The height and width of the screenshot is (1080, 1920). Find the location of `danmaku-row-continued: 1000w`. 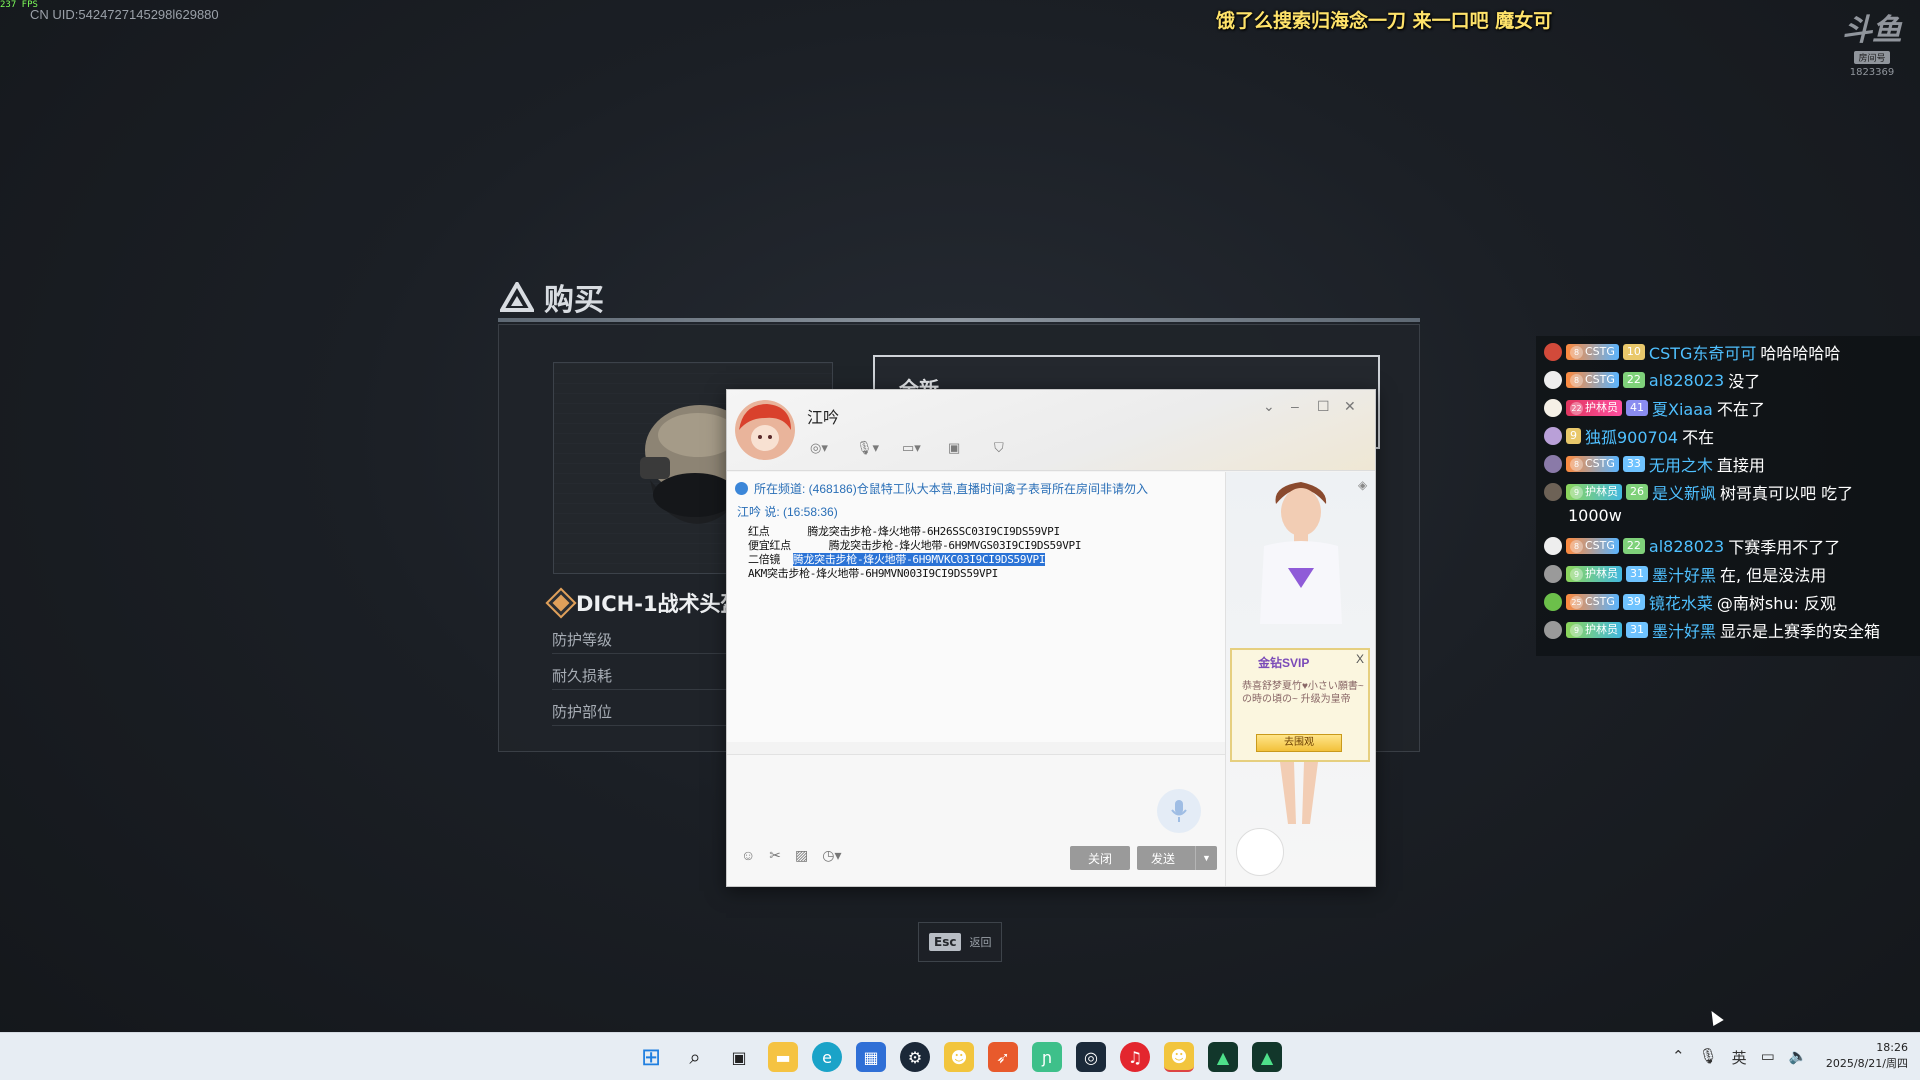

danmaku-row-continued: 1000w is located at coordinates (1595, 515).